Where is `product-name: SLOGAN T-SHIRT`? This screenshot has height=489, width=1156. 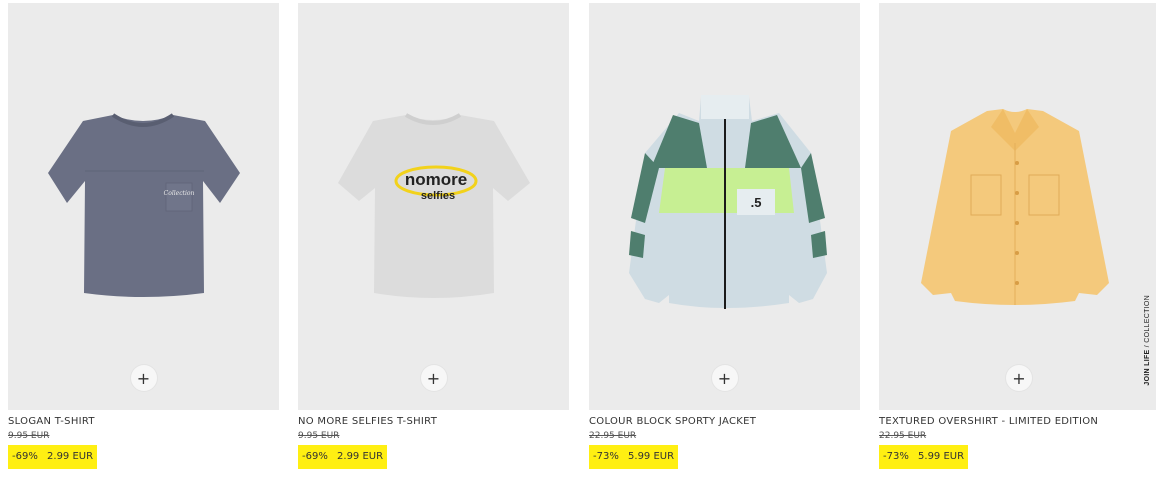
product-name: SLOGAN T-SHIRT is located at coordinates (143, 421).